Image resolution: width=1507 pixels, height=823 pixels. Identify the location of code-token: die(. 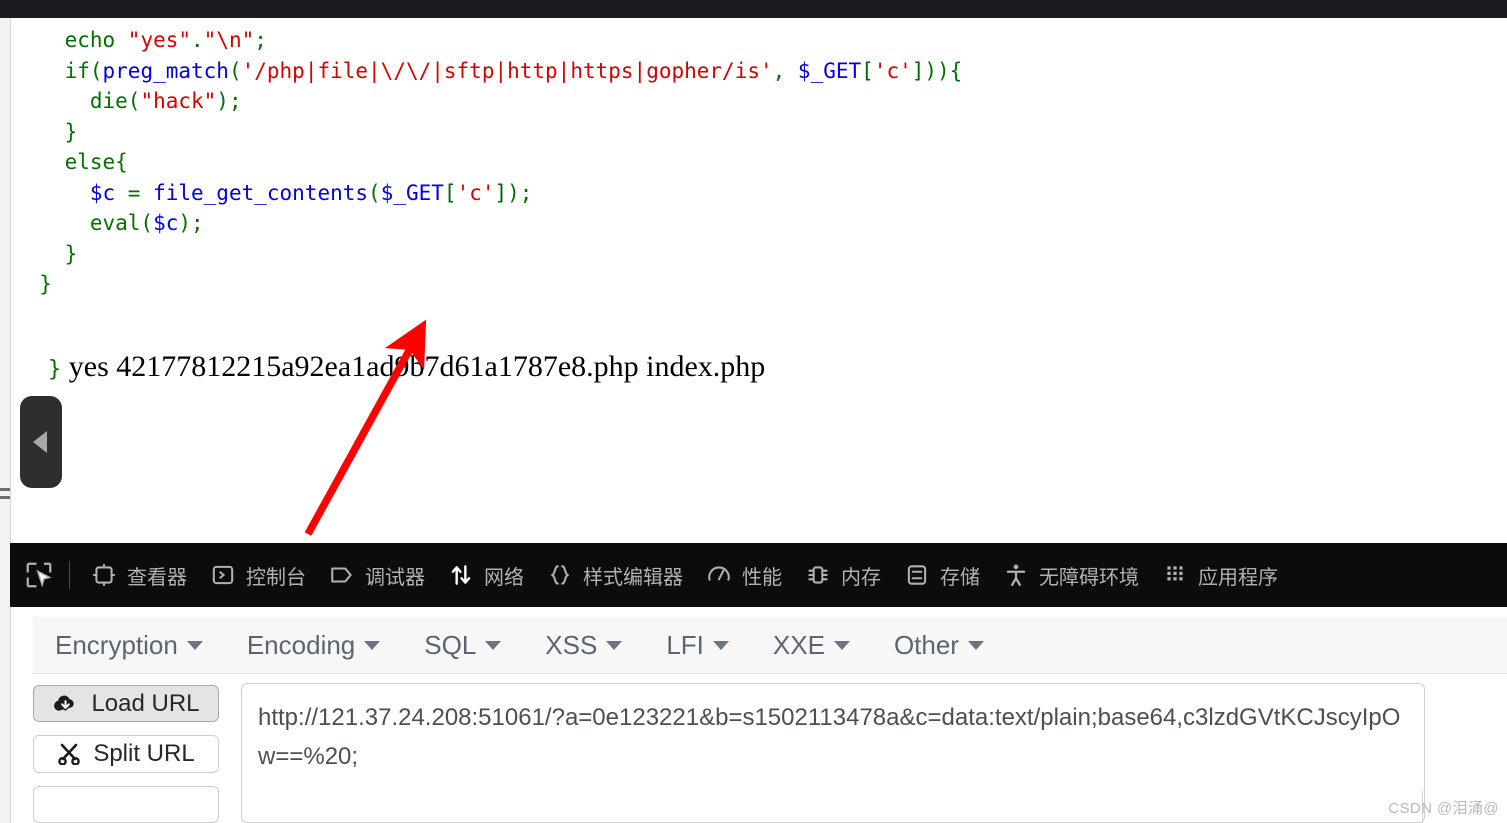
(115, 101).